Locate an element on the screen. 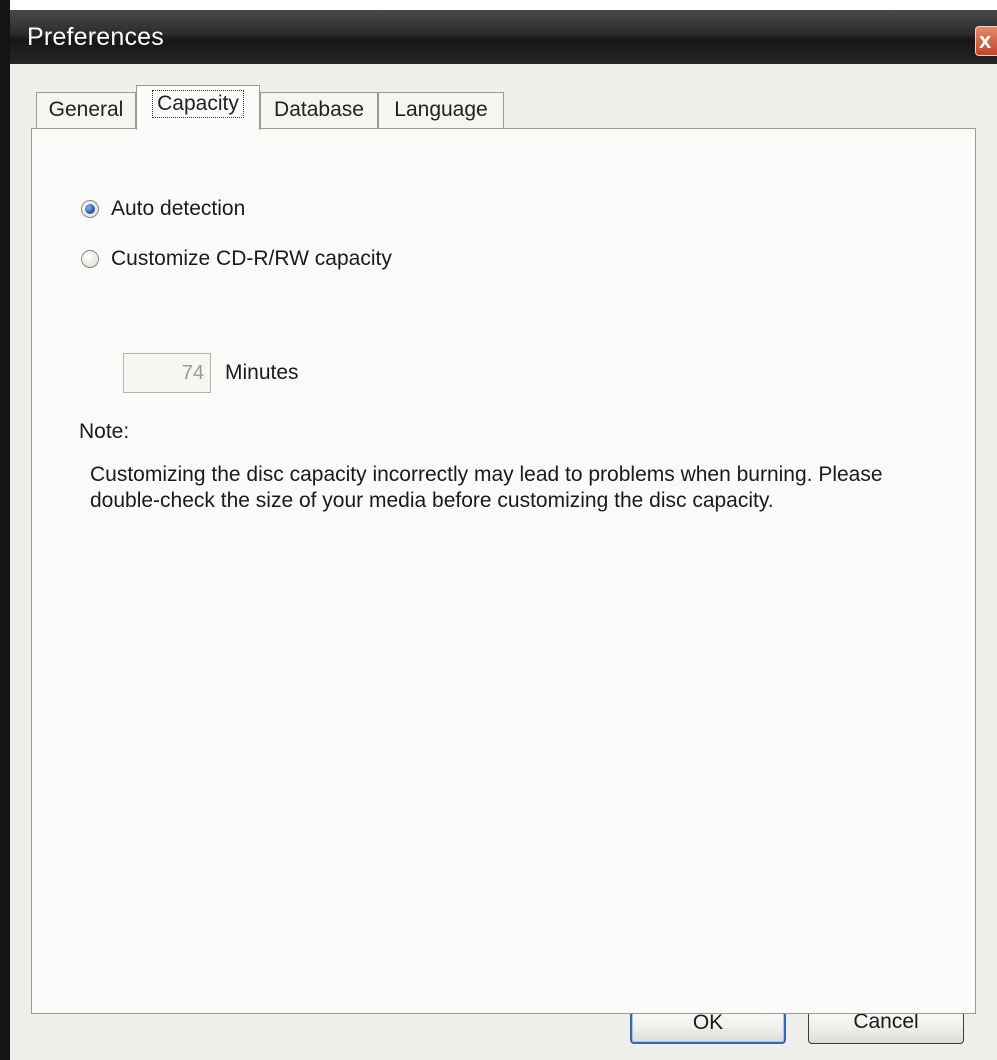 This screenshot has width=997, height=1060. customize-capacity-label: Customize CD-R/RW capacity is located at coordinates (251, 259).